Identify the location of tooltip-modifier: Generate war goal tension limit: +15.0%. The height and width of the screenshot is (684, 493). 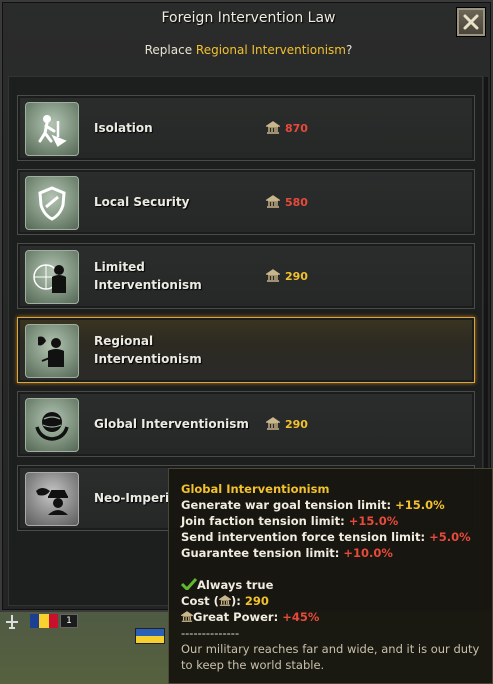
(330, 505).